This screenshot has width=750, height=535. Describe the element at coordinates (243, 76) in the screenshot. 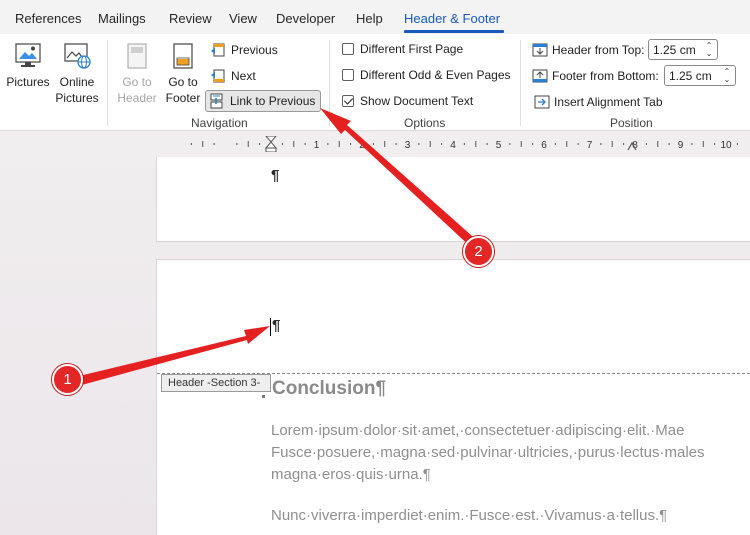

I see `next-label: Next` at that location.